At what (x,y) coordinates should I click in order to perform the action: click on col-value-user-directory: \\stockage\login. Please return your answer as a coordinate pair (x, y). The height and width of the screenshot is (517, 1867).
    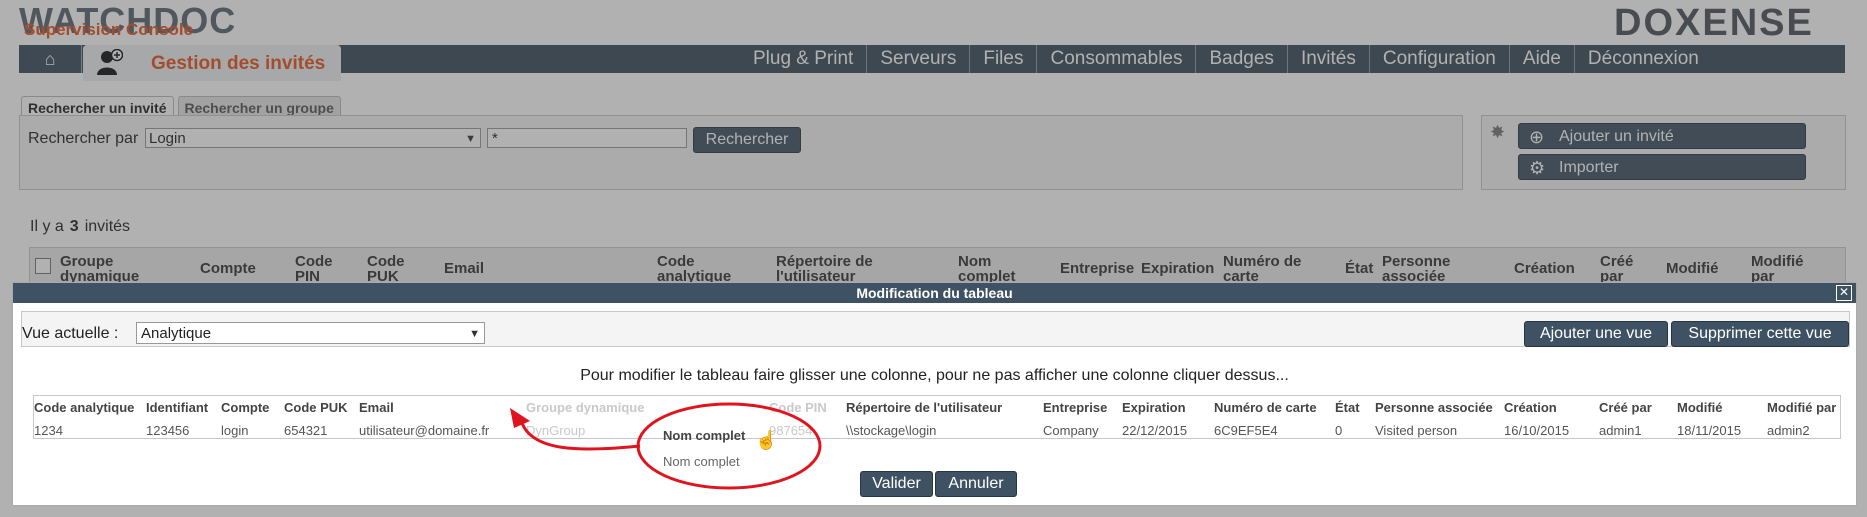
    Looking at the image, I should click on (891, 430).